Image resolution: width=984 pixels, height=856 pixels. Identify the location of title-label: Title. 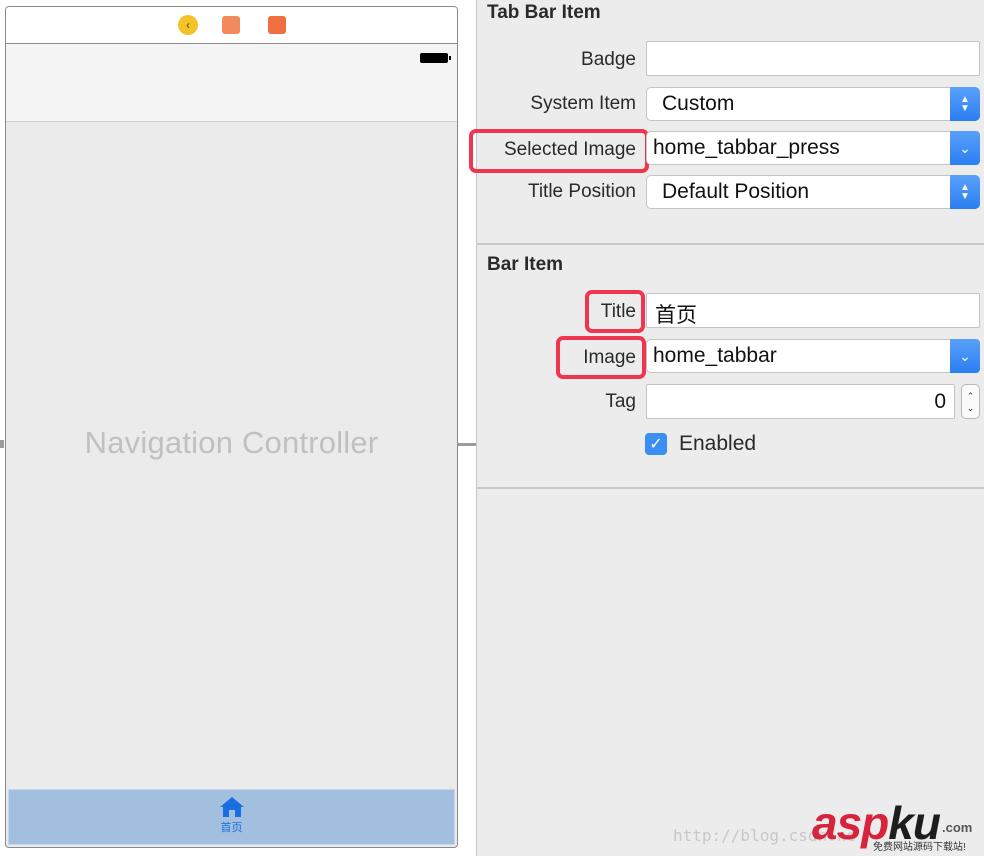
(618, 311).